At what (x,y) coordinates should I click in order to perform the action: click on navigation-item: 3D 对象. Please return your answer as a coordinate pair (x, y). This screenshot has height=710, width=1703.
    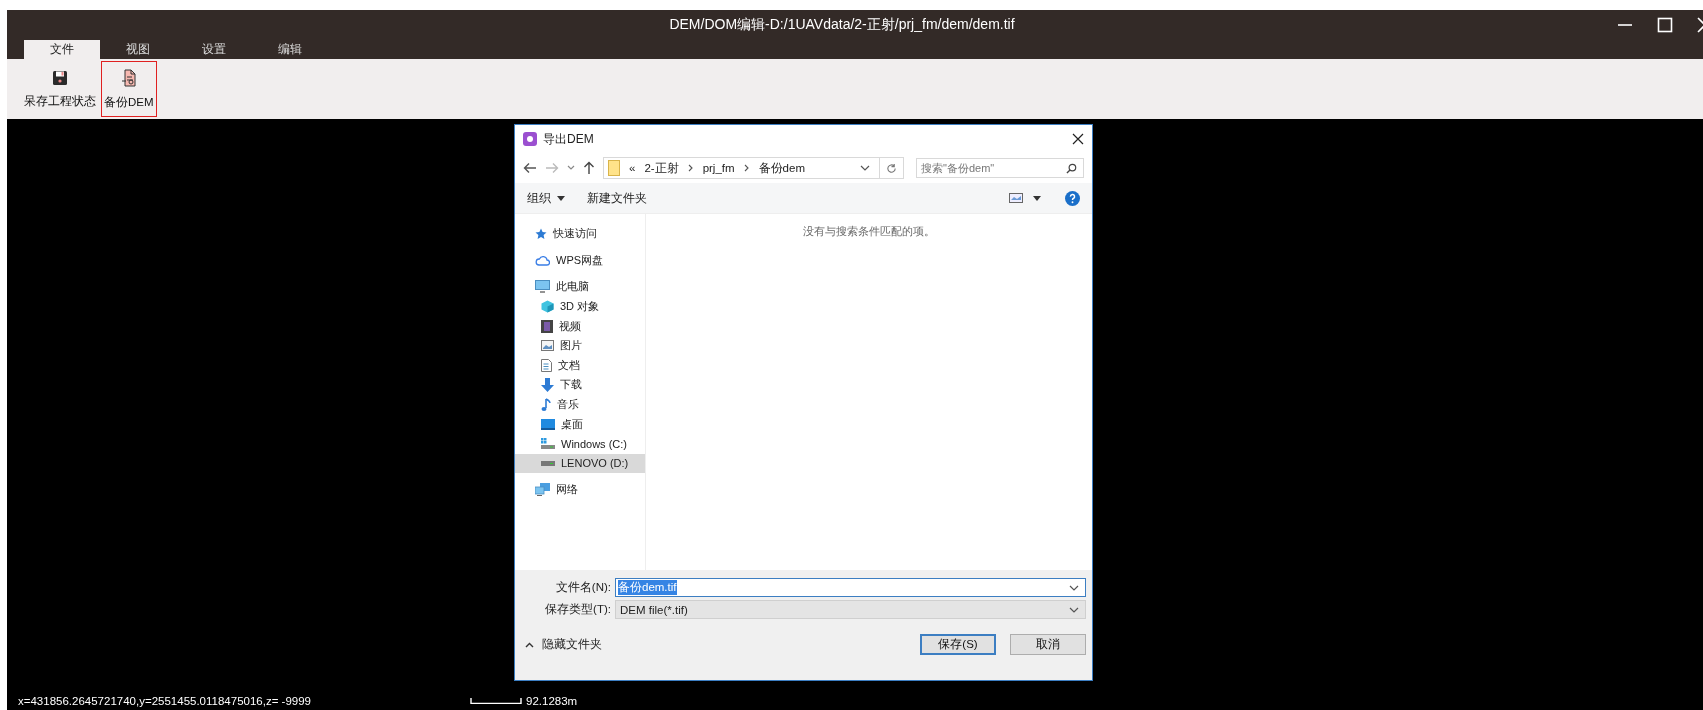
    Looking at the image, I should click on (580, 306).